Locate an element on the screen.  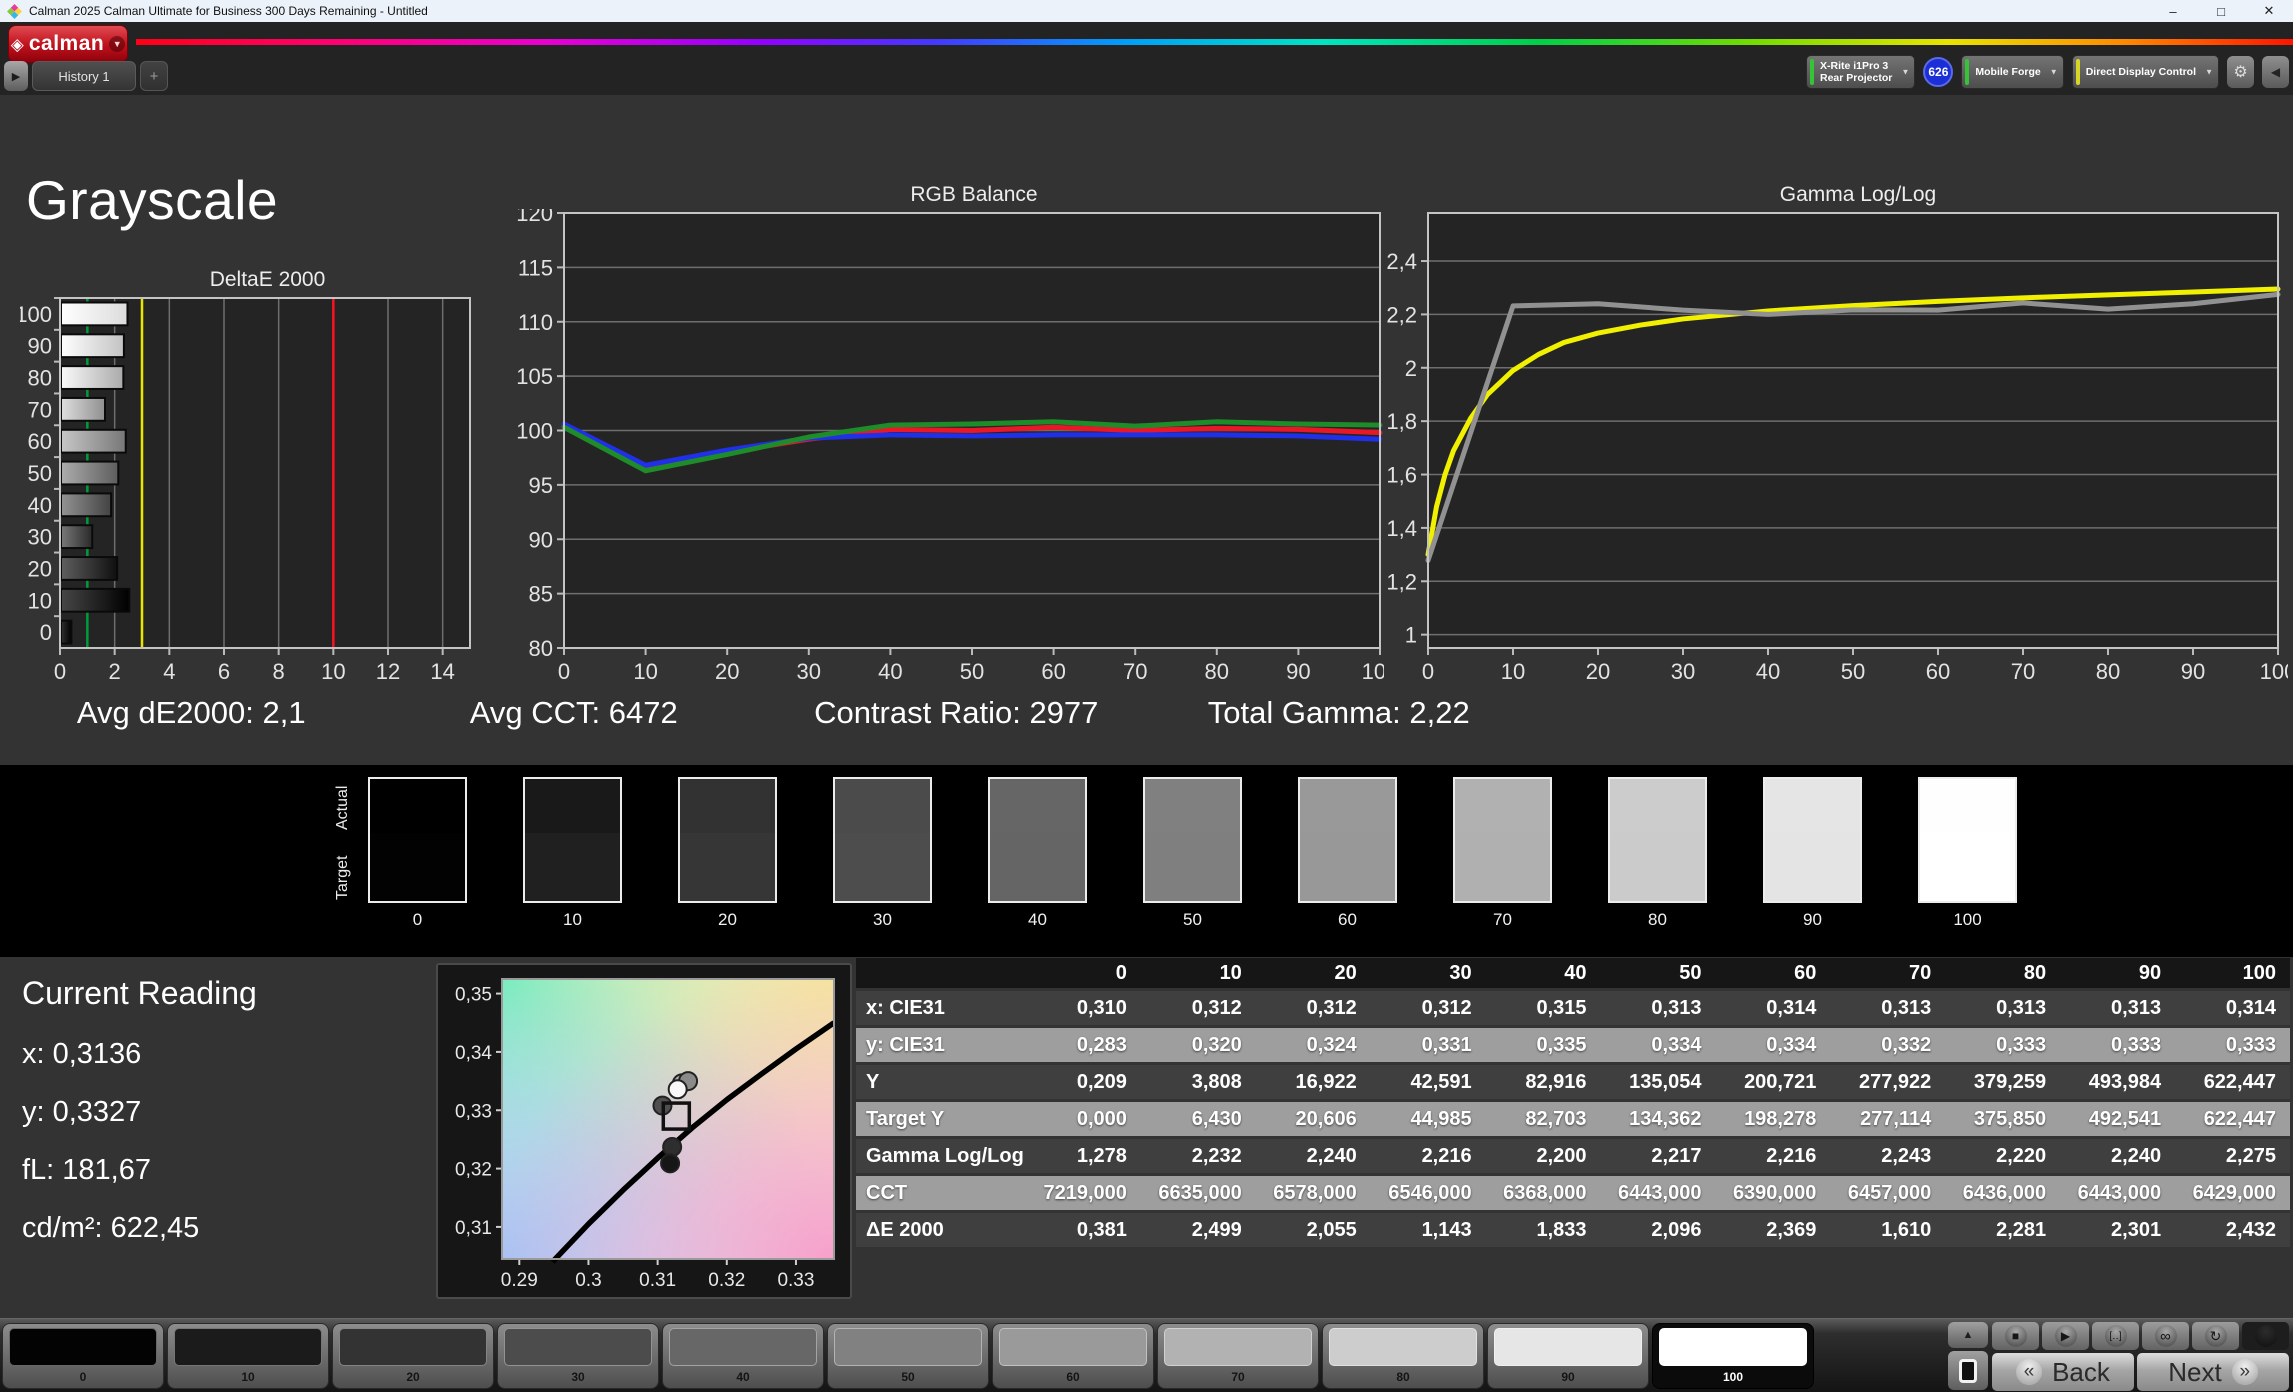
svg-text: 100 is located at coordinates (2274, 671).